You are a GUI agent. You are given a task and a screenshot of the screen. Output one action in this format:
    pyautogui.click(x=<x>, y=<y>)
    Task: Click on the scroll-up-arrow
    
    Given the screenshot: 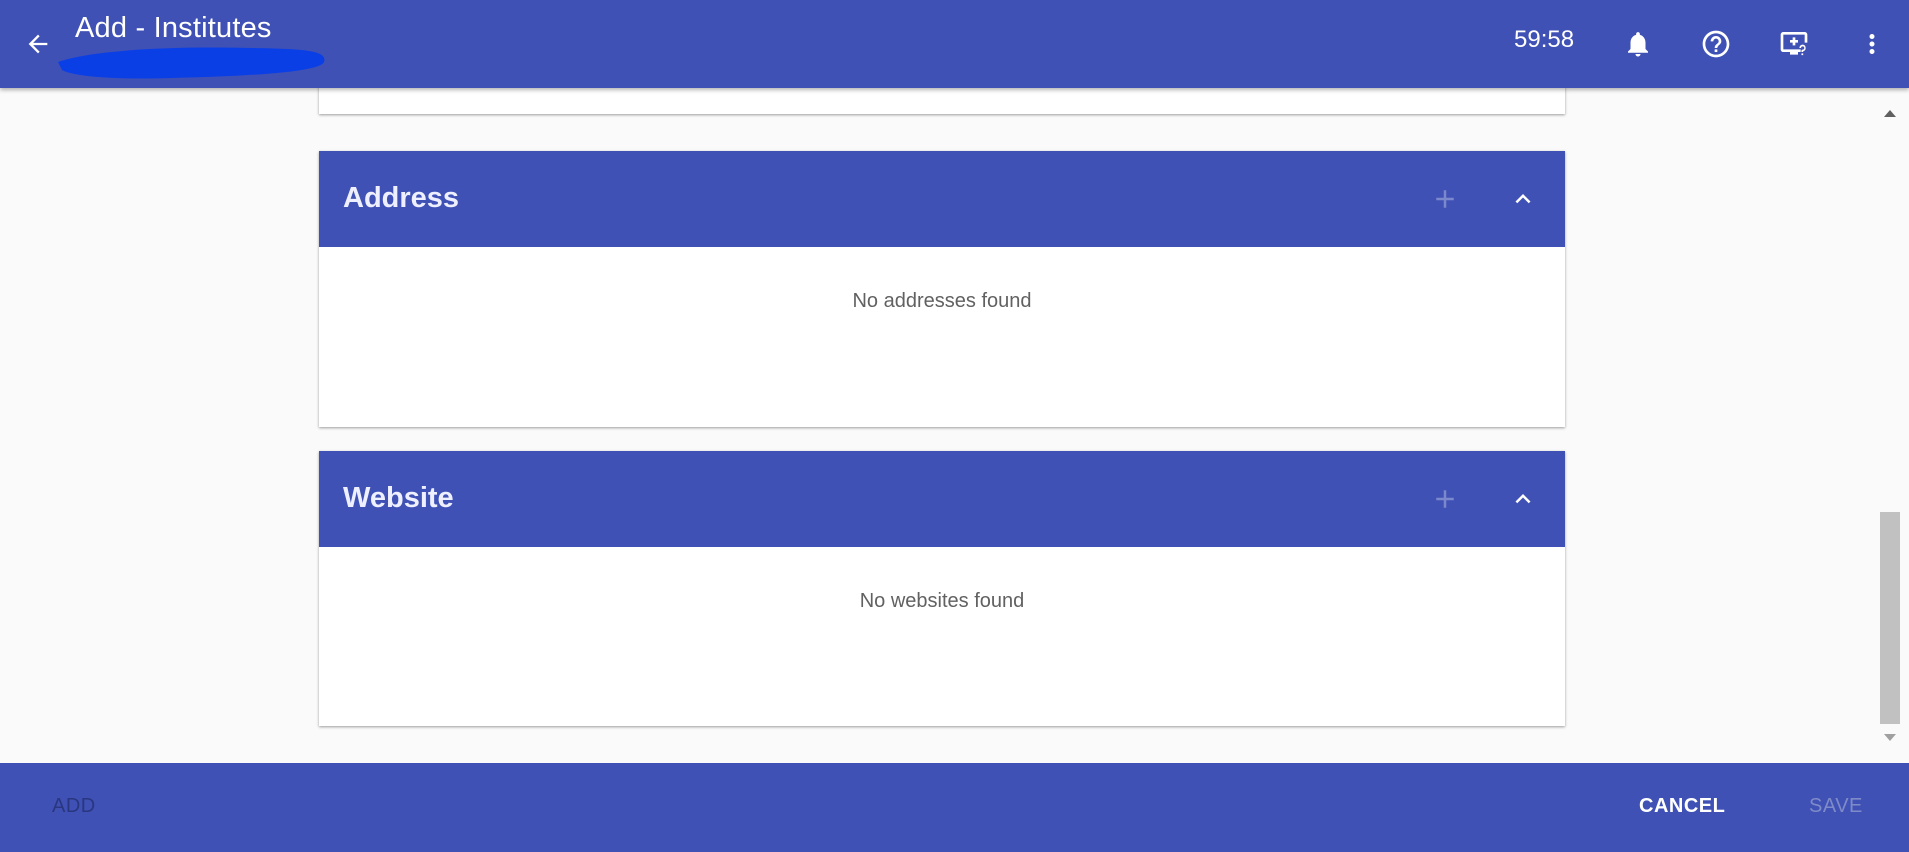 What is the action you would take?
    pyautogui.click(x=1890, y=113)
    